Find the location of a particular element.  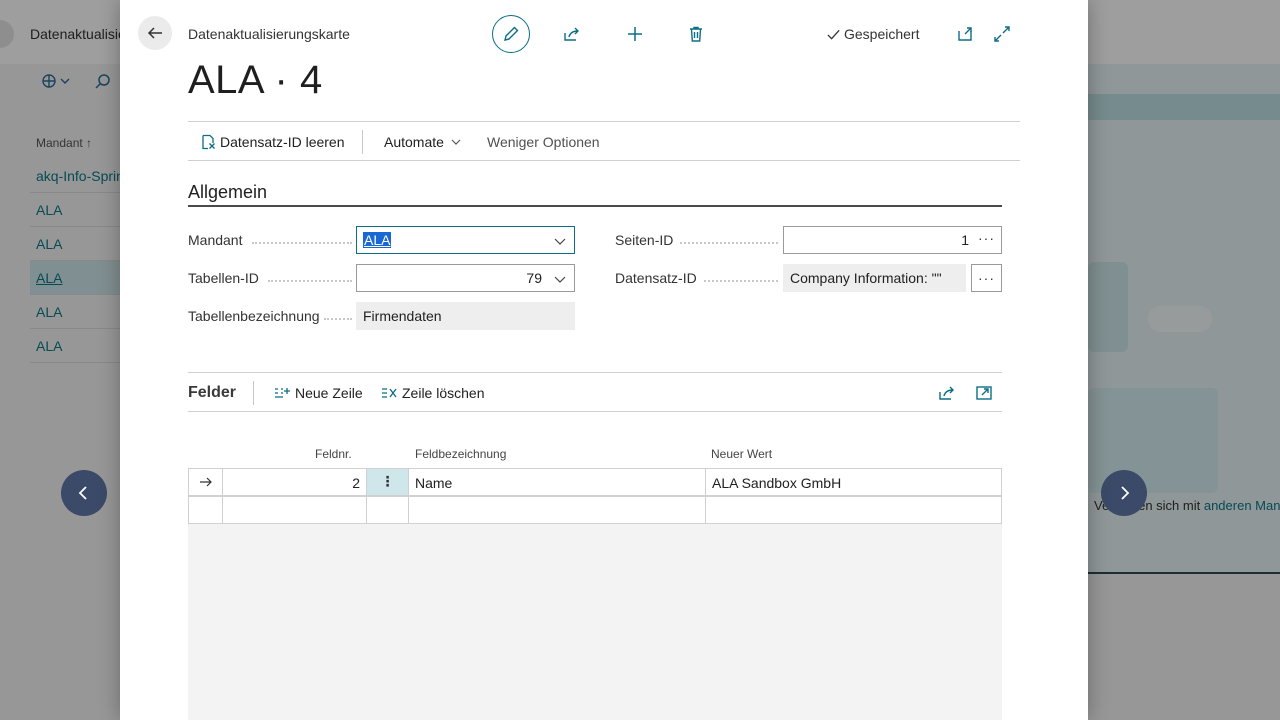

record-id-field: Company Information: "" is located at coordinates (874, 278).